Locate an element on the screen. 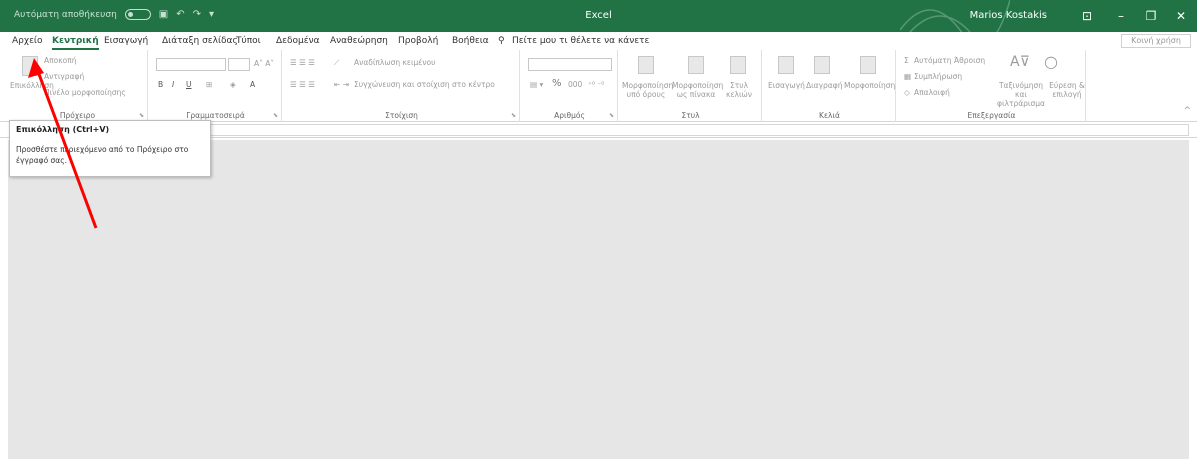 The image size is (1197, 459). font-color-icon: A is located at coordinates (252, 84).